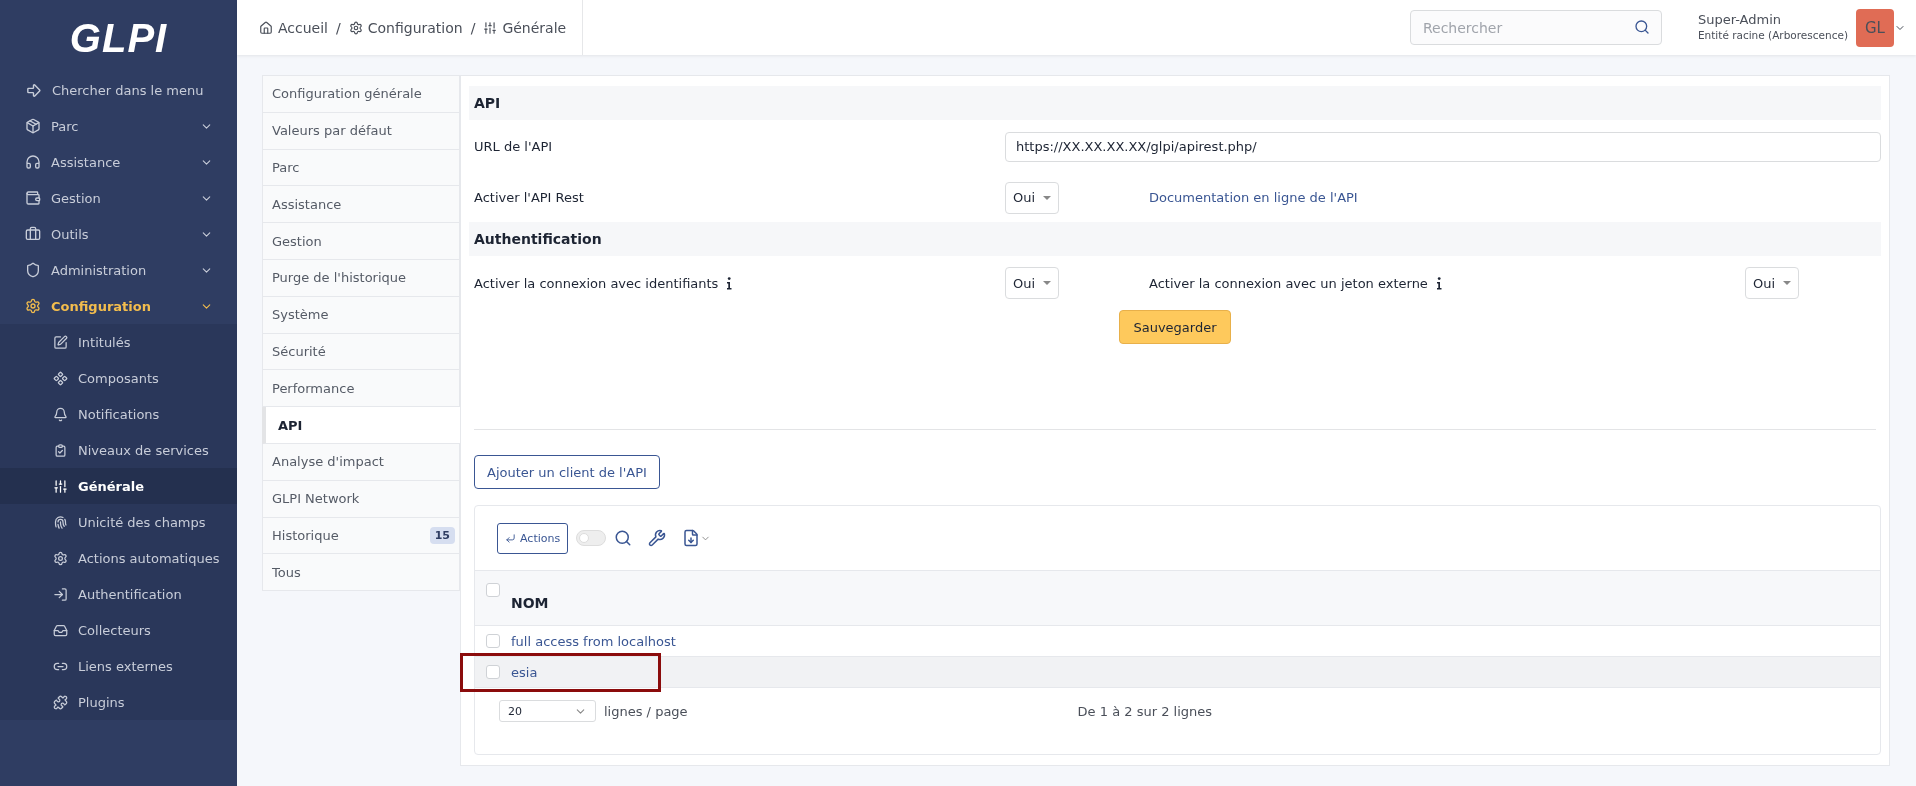 The width and height of the screenshot is (1916, 786). Describe the element at coordinates (361, 168) in the screenshot. I see `tab: Parc` at that location.